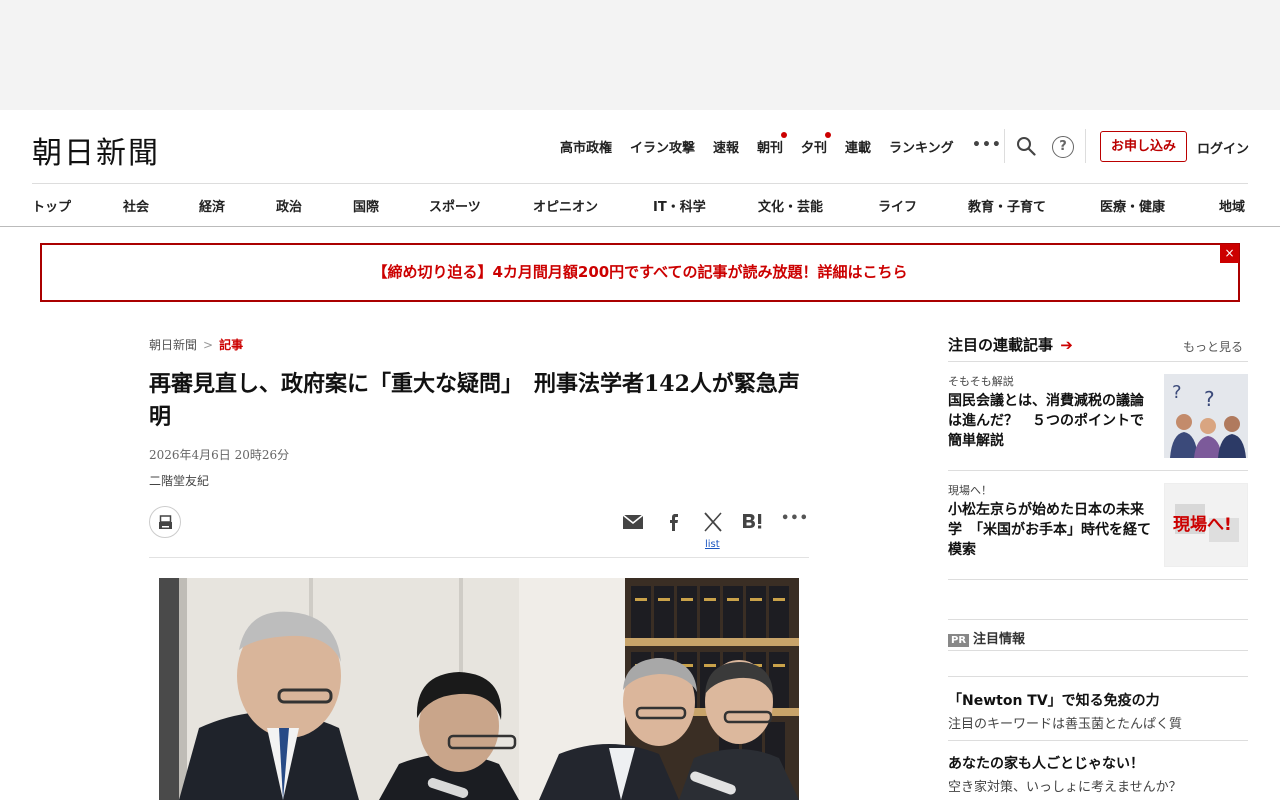 The width and height of the screenshot is (1280, 800). Describe the element at coordinates (1063, 147) in the screenshot. I see `help-icon: ?` at that location.